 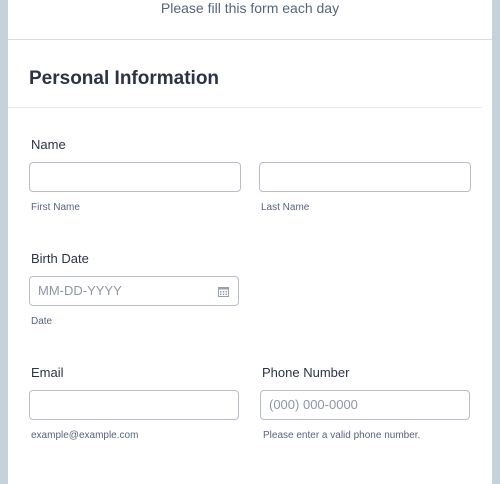 What do you see at coordinates (42, 321) in the screenshot?
I see `birth-date-sublabel: Date` at bounding box center [42, 321].